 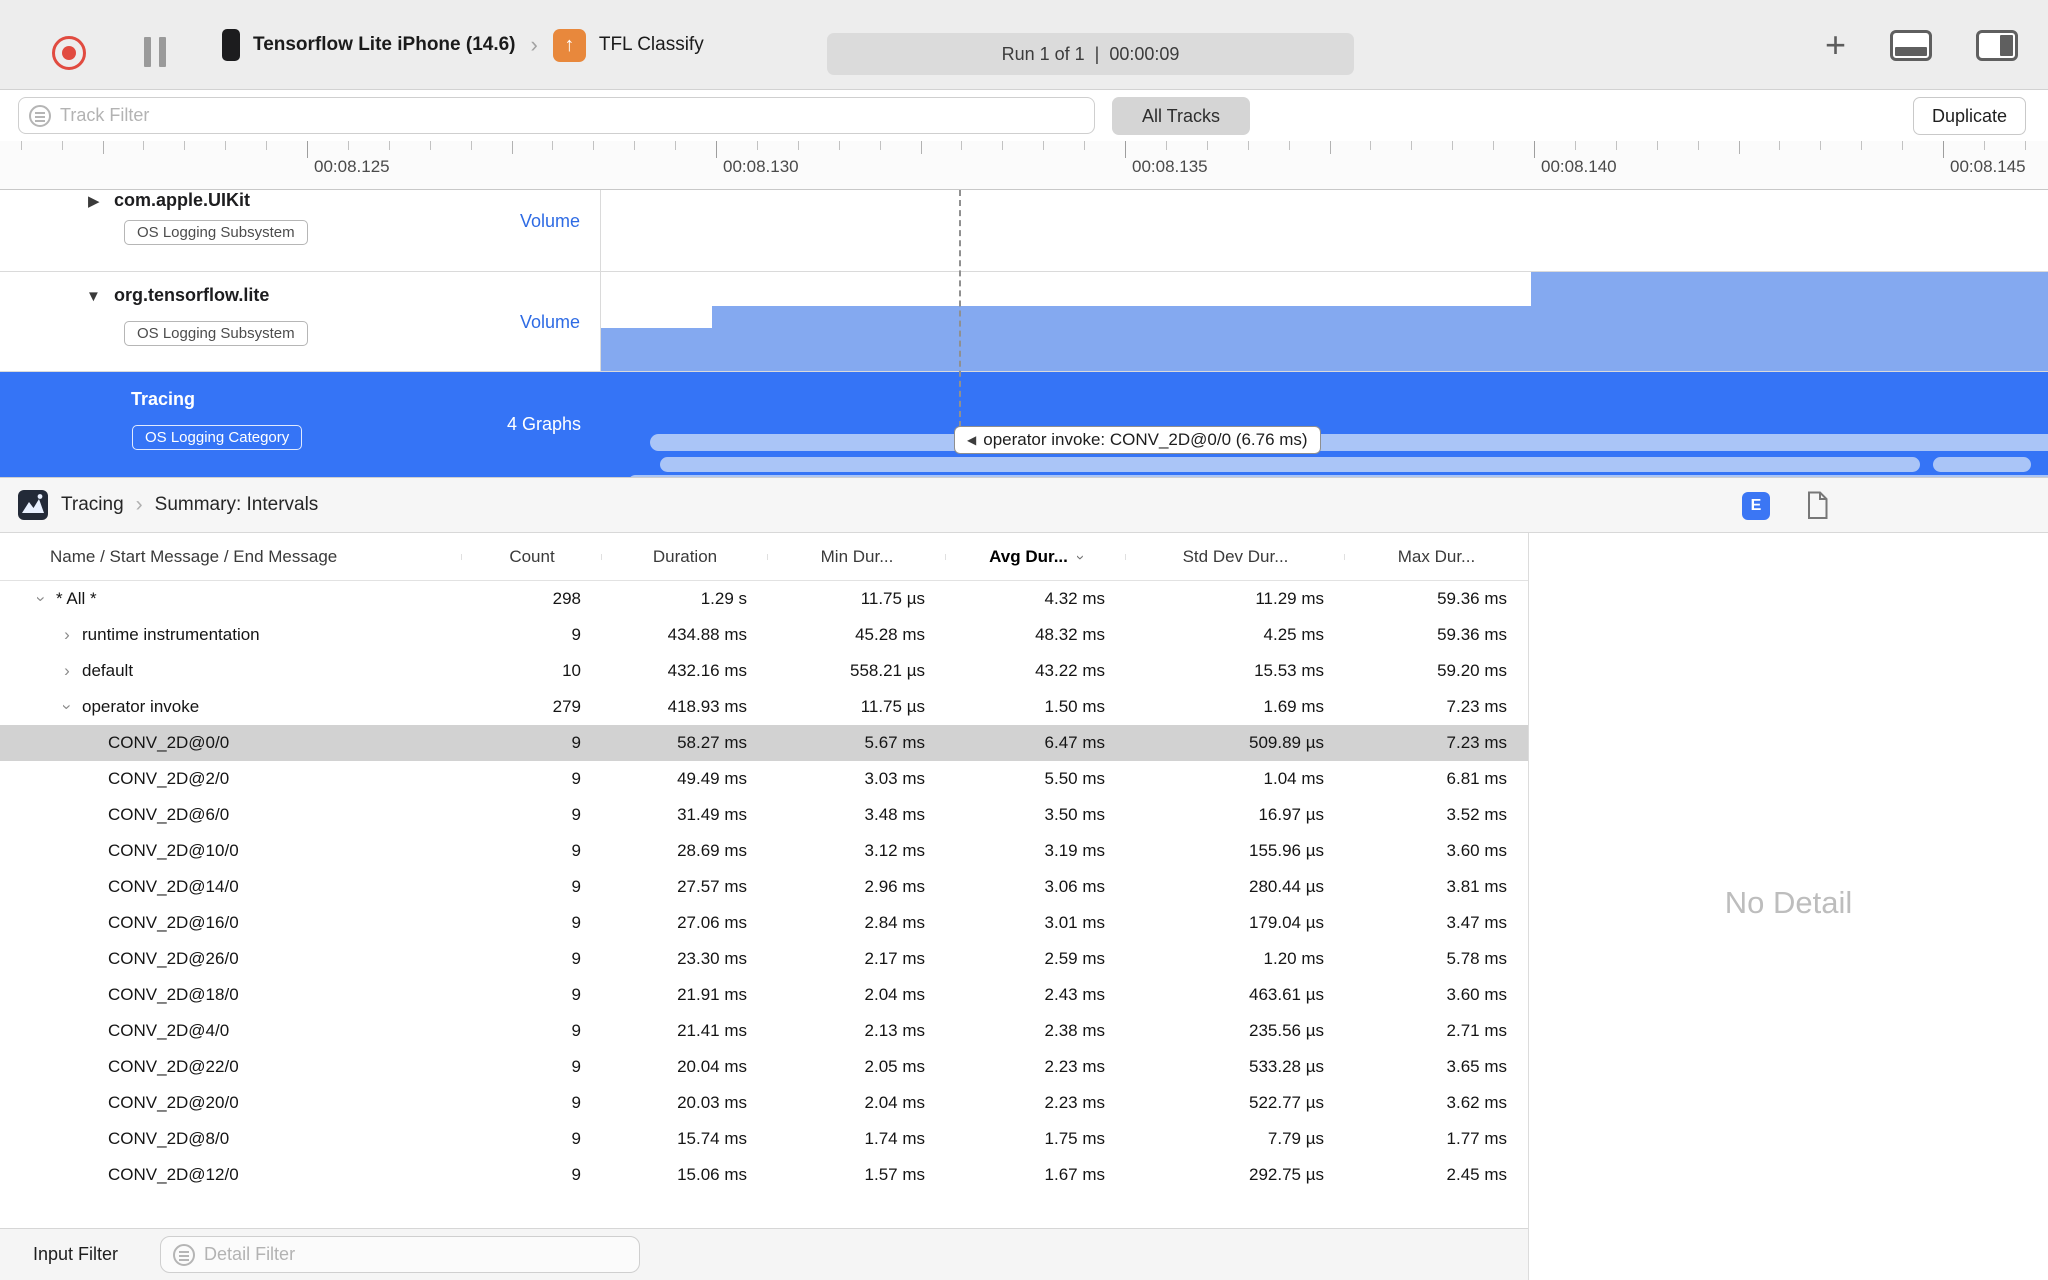 What do you see at coordinates (94, 201) in the screenshot?
I see `disclosure-collapsed-icon: ▶` at bounding box center [94, 201].